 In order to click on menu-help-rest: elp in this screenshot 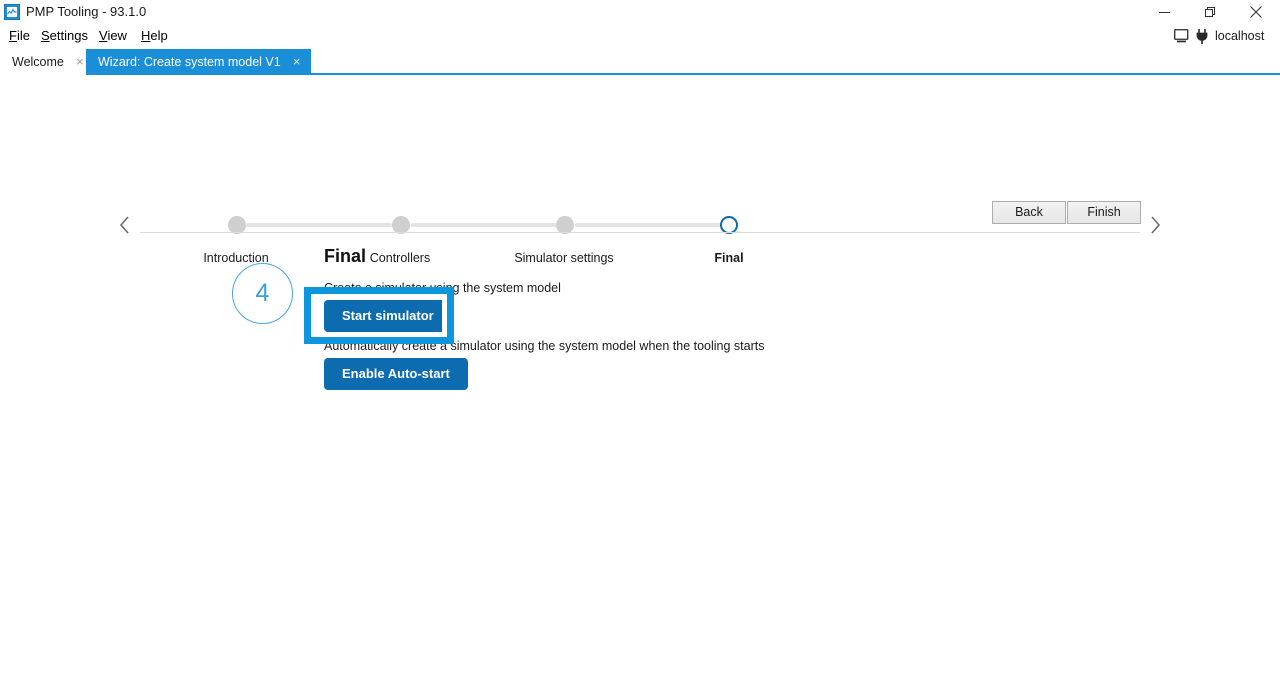, I will do `click(159, 35)`.